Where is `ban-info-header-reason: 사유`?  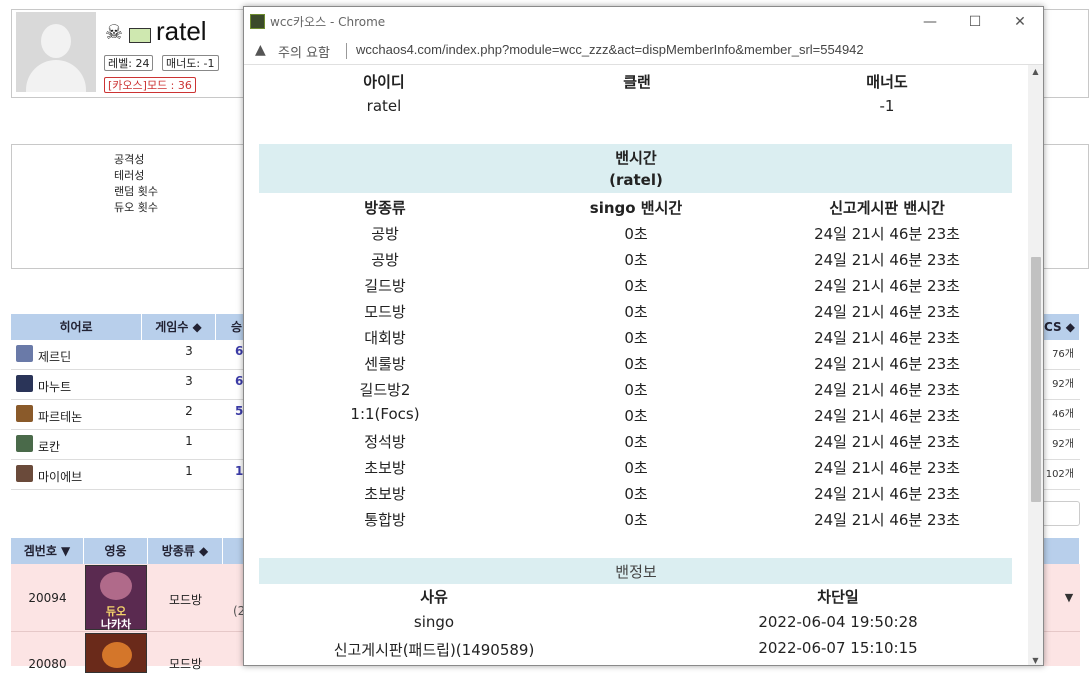 ban-info-header-reason: 사유 is located at coordinates (434, 597).